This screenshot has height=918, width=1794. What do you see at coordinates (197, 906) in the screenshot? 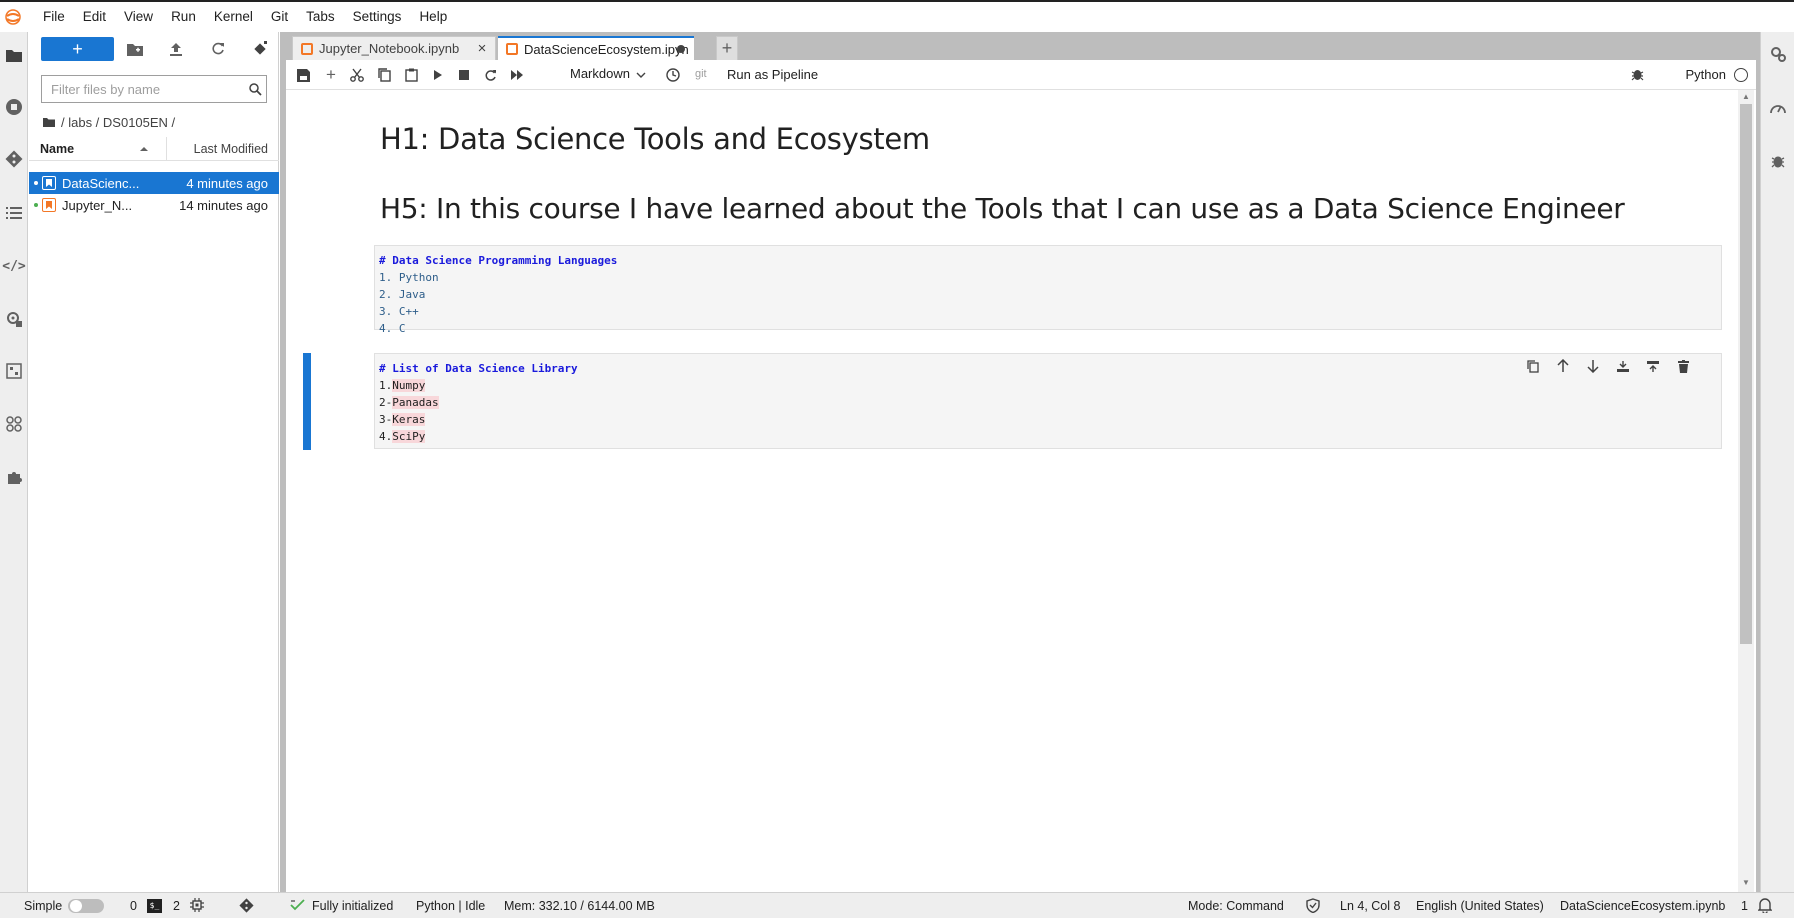
I see `cpu-chip-icon` at bounding box center [197, 906].